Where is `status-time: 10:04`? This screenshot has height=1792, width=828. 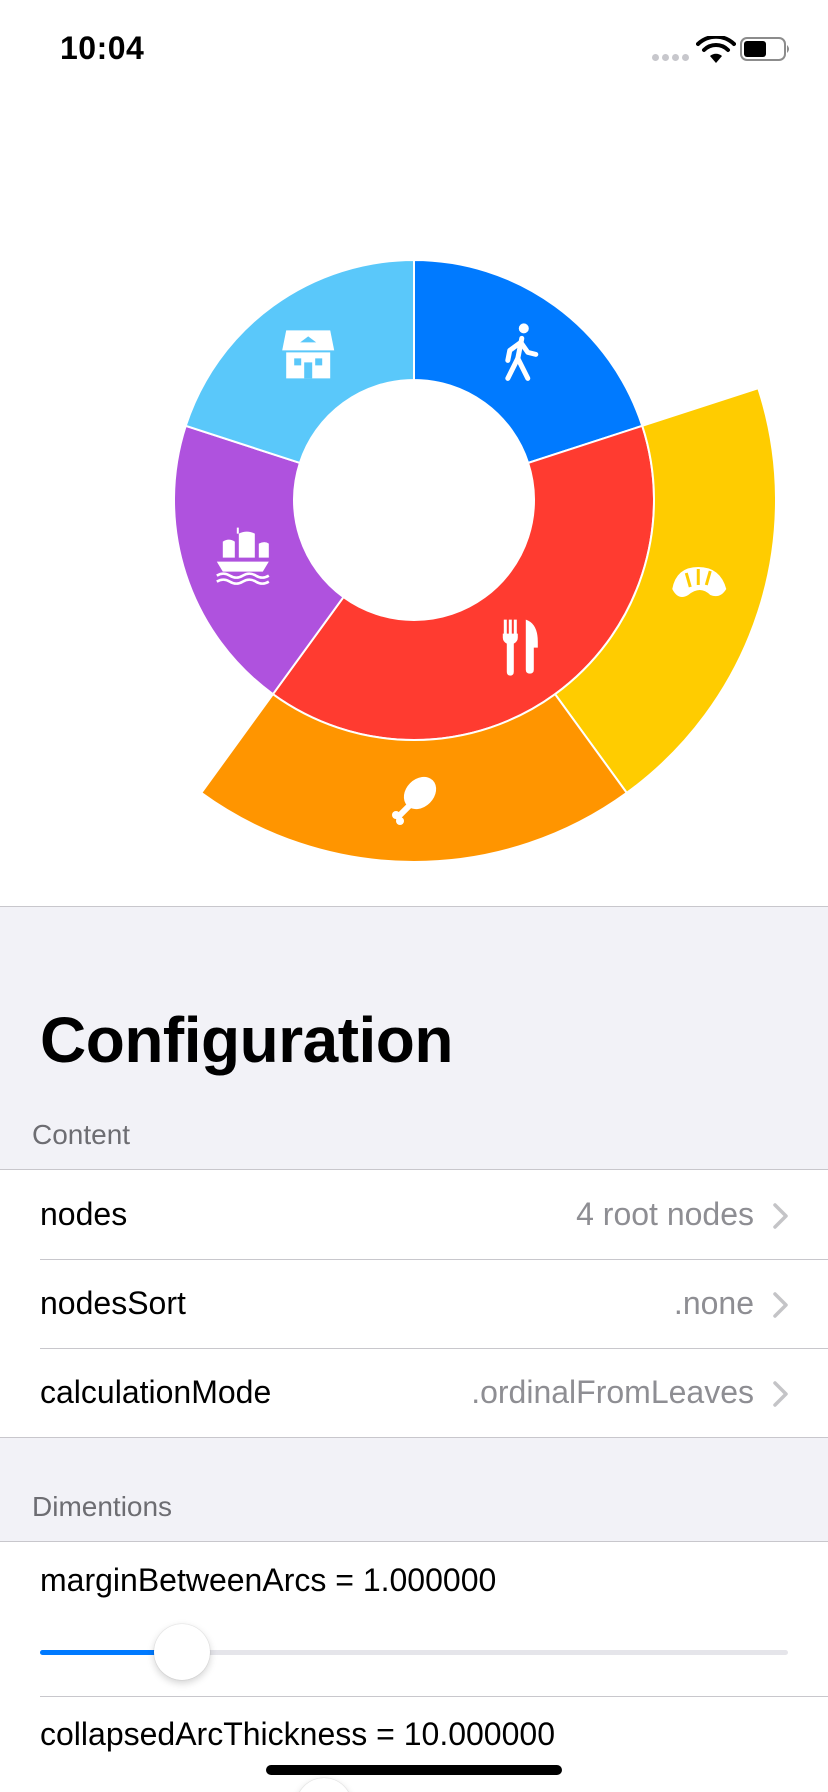
status-time: 10:04 is located at coordinates (102, 48).